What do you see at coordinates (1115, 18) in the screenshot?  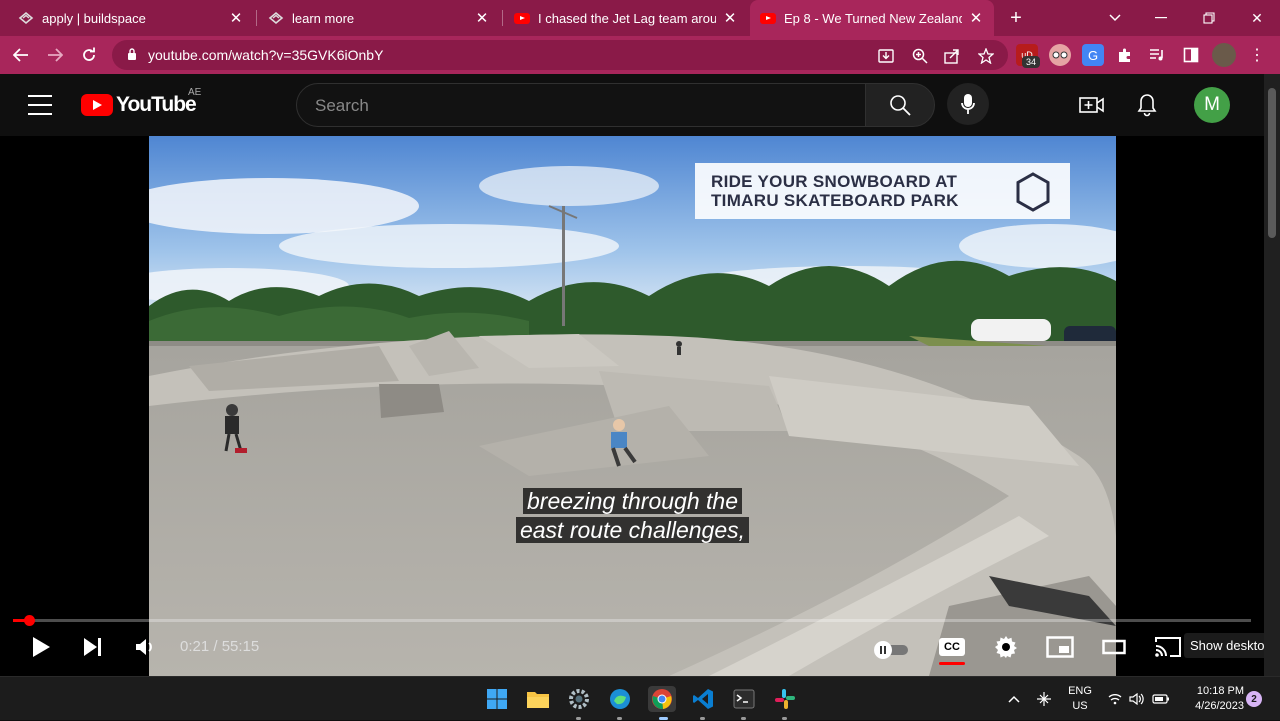 I see `tab-search-chevron-icon` at bounding box center [1115, 18].